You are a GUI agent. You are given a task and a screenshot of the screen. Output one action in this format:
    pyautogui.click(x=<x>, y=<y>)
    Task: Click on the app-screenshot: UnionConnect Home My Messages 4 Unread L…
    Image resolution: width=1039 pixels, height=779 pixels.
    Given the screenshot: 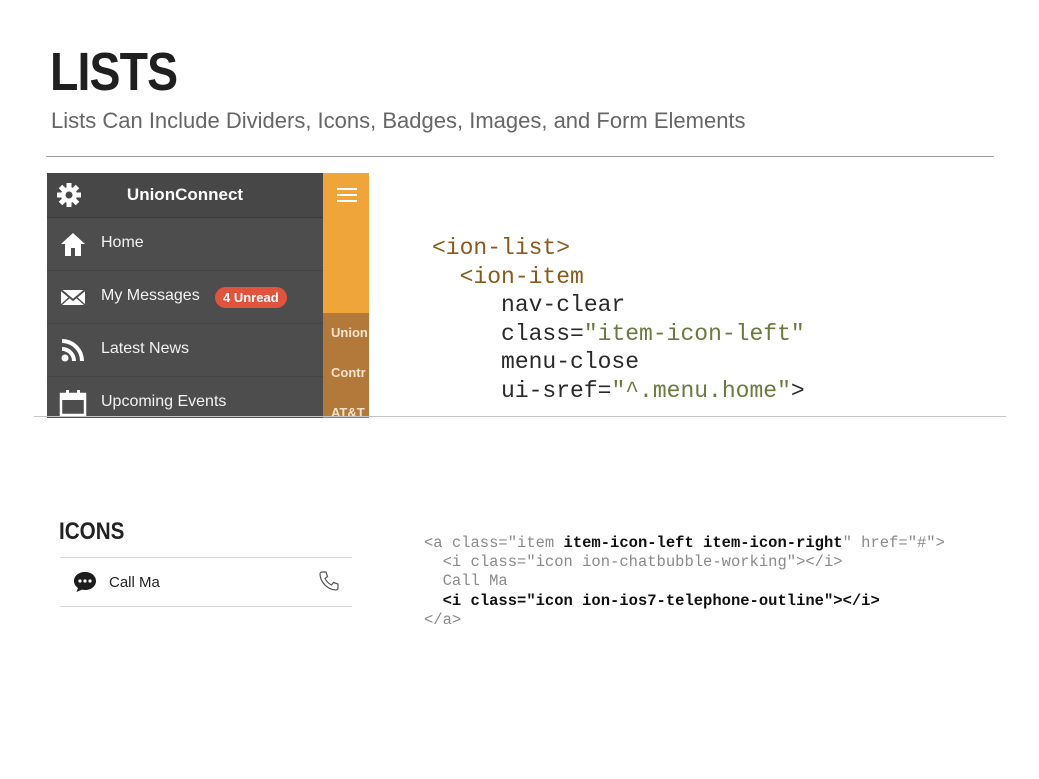 What is the action you would take?
    pyautogui.click(x=208, y=295)
    